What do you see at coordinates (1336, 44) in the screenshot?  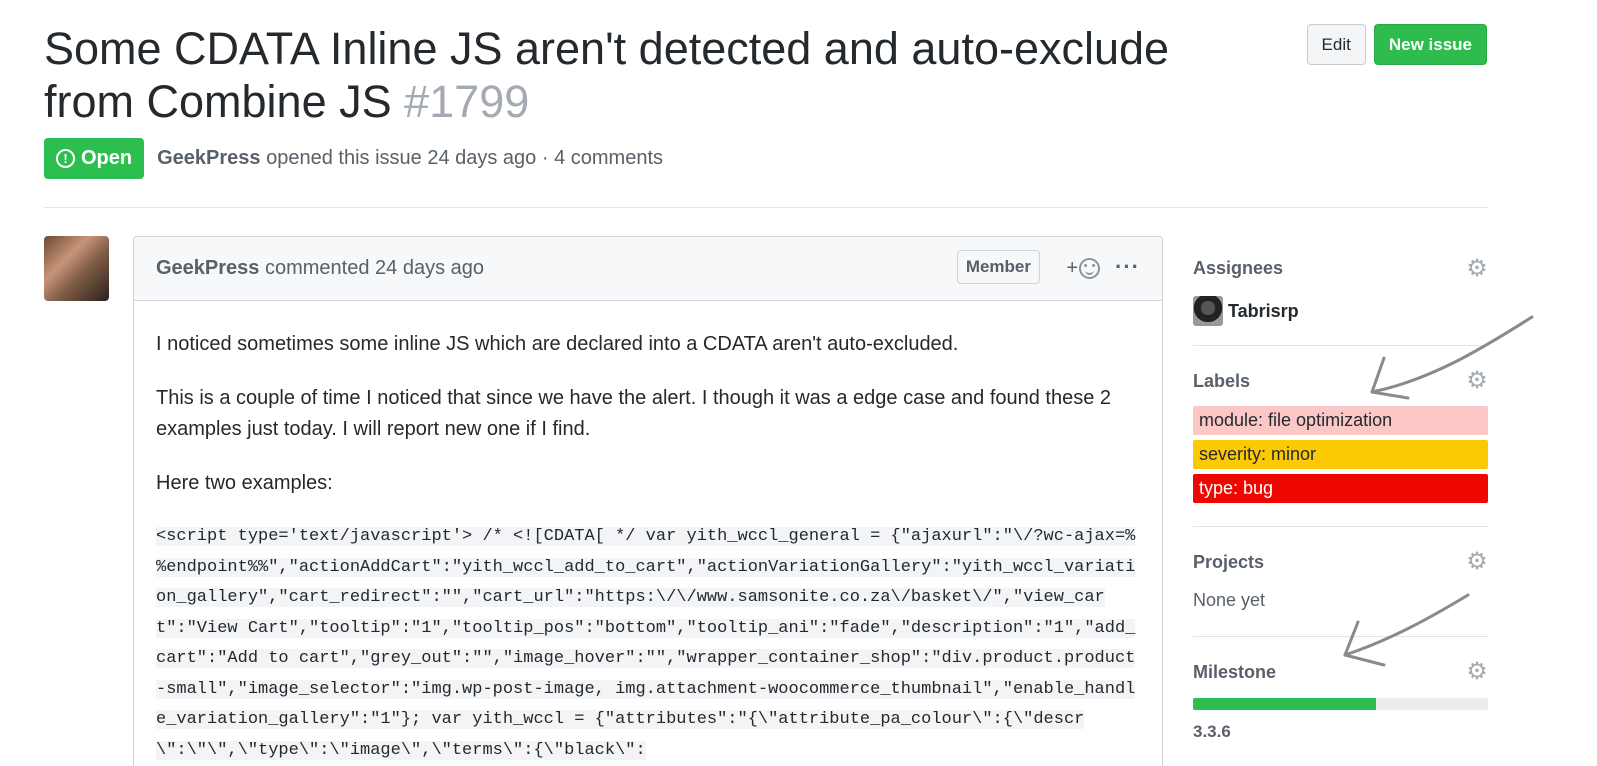 I see `edit-button: Edit` at bounding box center [1336, 44].